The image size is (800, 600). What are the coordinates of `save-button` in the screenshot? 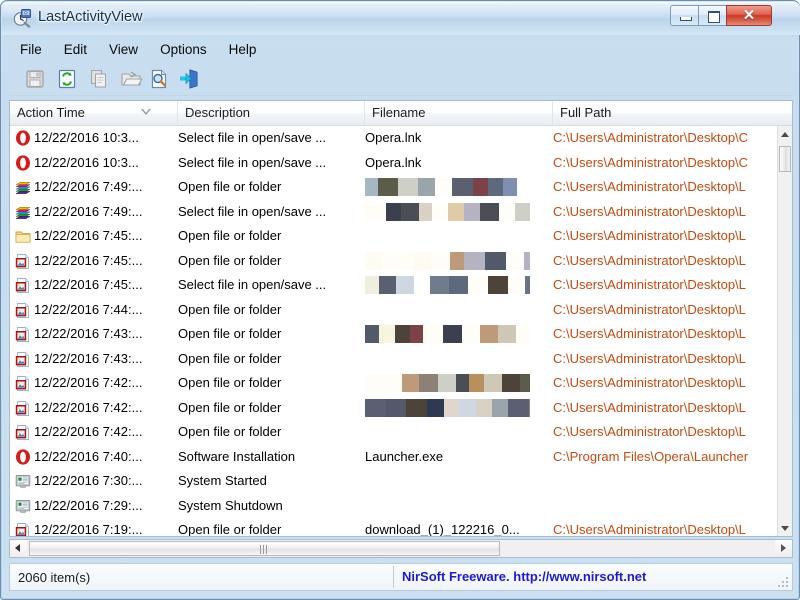 It's located at (35, 79).